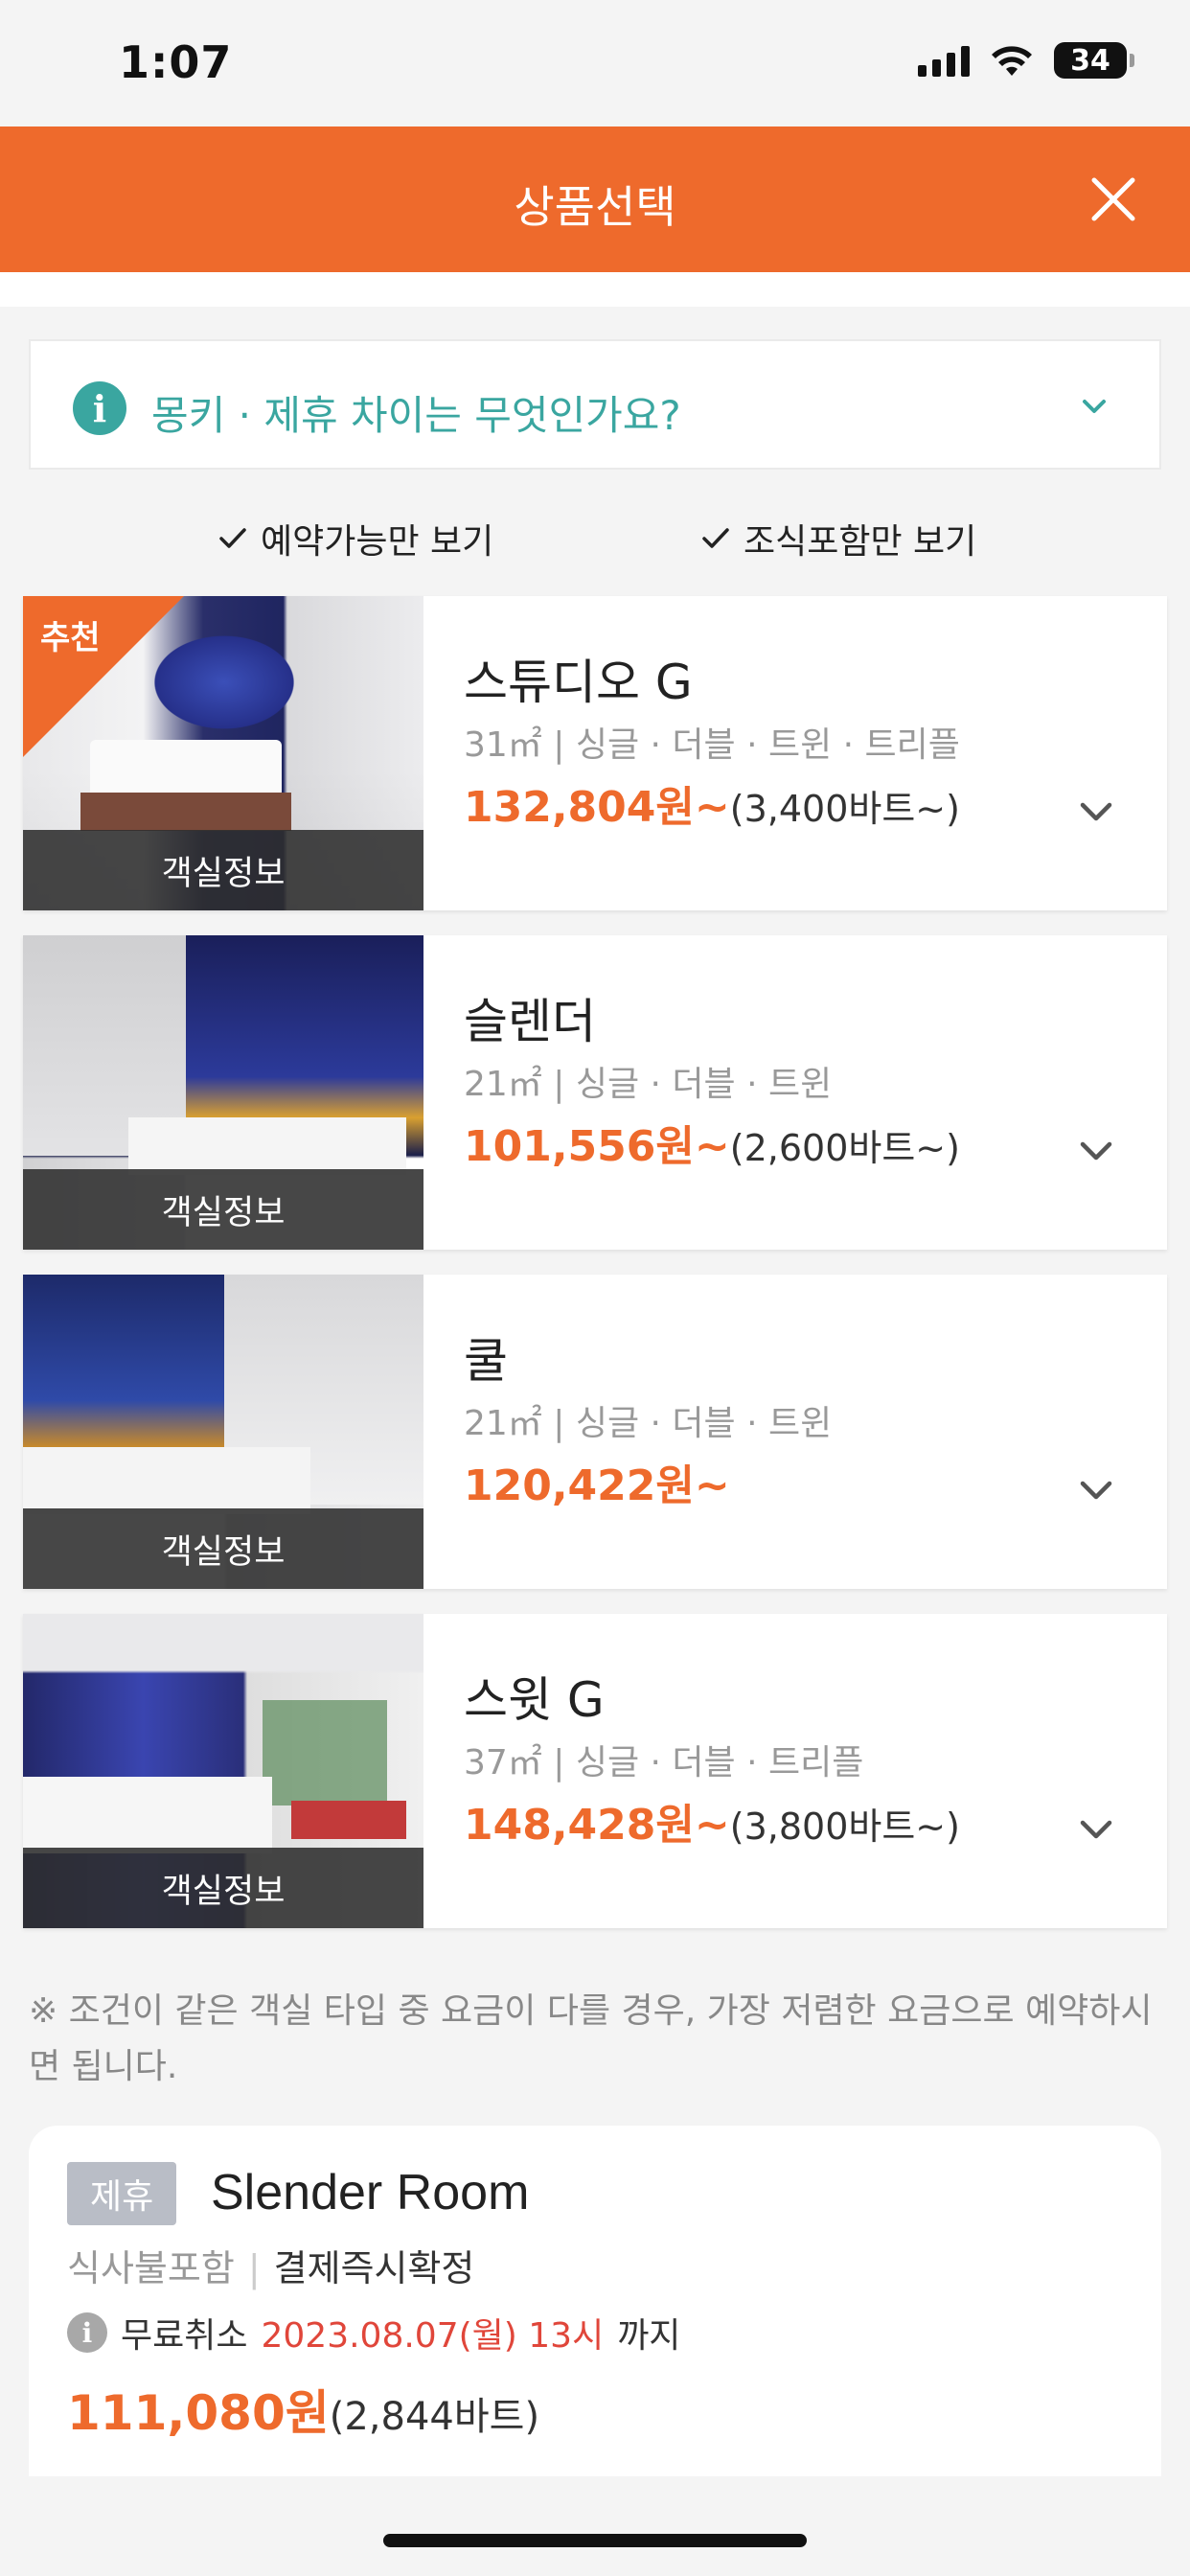  I want to click on cancel-label: 무료취소, so click(185, 2336).